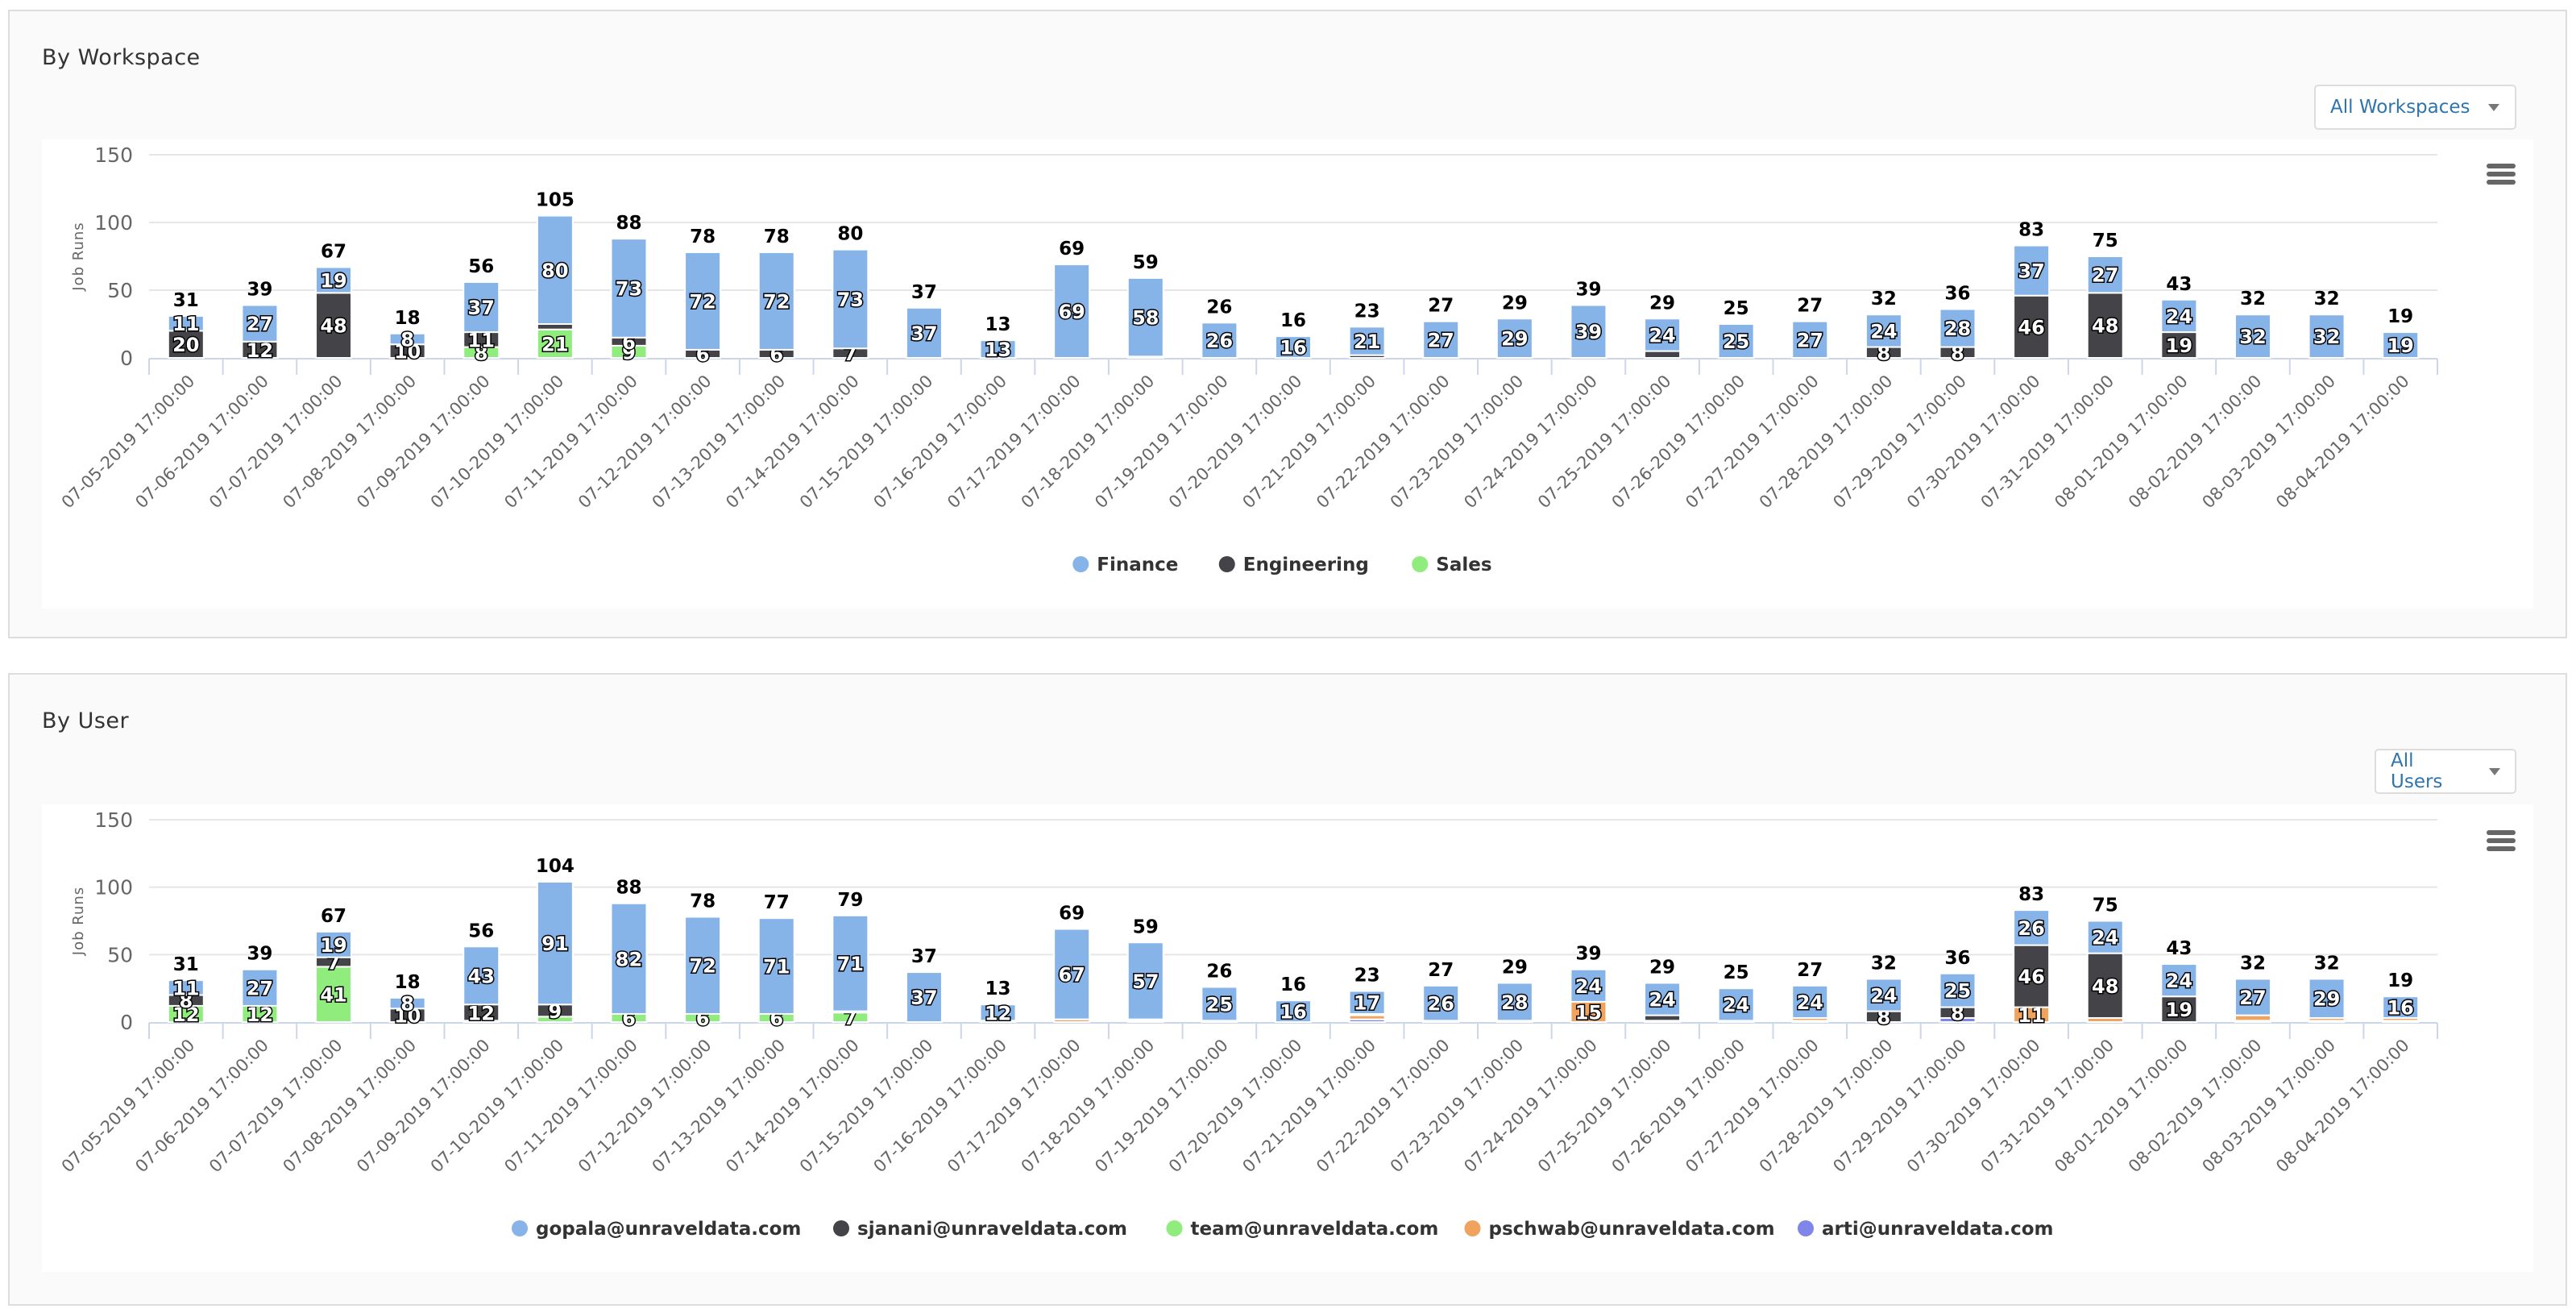 The height and width of the screenshot is (1313, 2576). Describe the element at coordinates (113, 888) in the screenshot. I see `y-tick-label: 100` at that location.